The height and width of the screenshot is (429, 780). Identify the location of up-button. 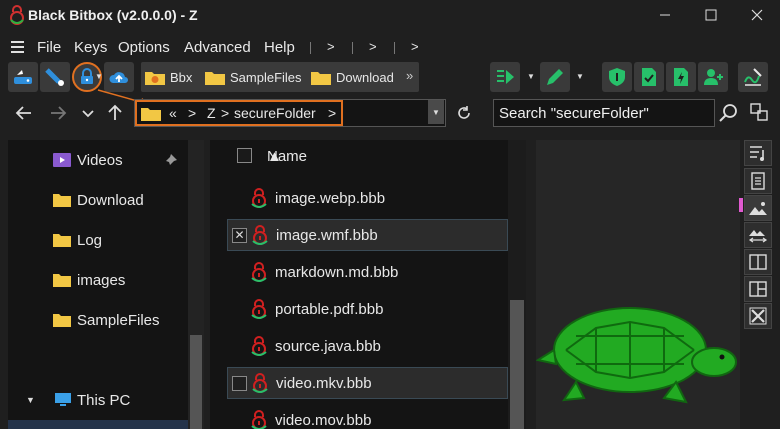
(115, 113).